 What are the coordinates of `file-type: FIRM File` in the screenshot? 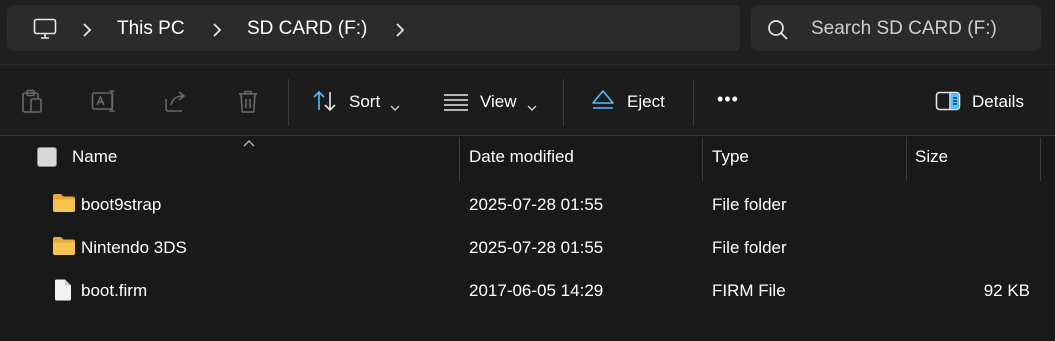 It's located at (749, 290).